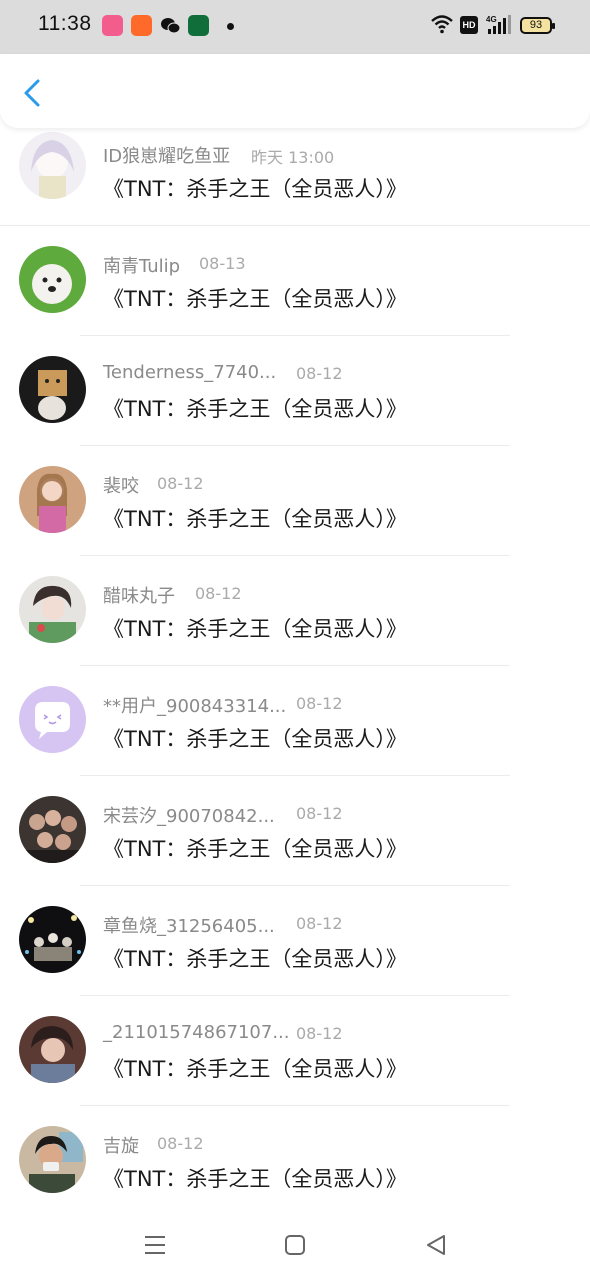 The width and height of the screenshot is (590, 1280). What do you see at coordinates (295, 91) in the screenshot?
I see `top-header` at bounding box center [295, 91].